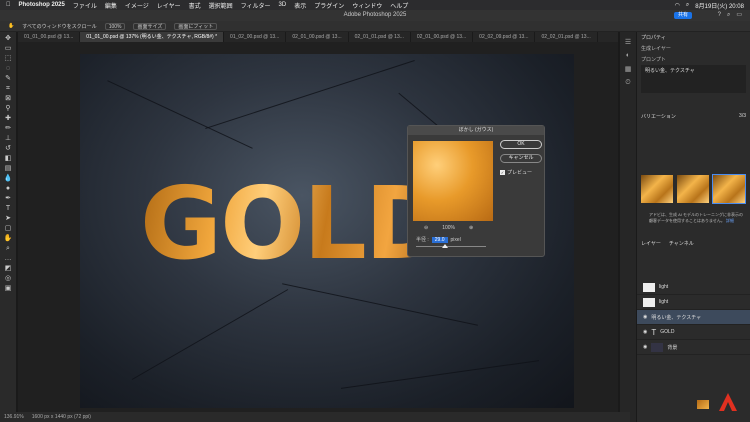  I want to click on zoom-readout: 136.91%, so click(14, 417).